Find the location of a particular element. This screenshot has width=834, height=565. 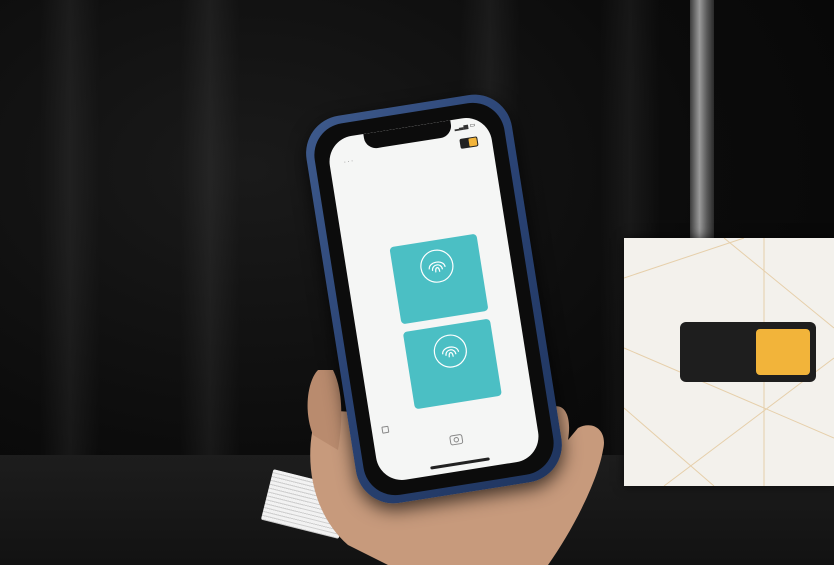

phone-notch is located at coordinates (408, 135).